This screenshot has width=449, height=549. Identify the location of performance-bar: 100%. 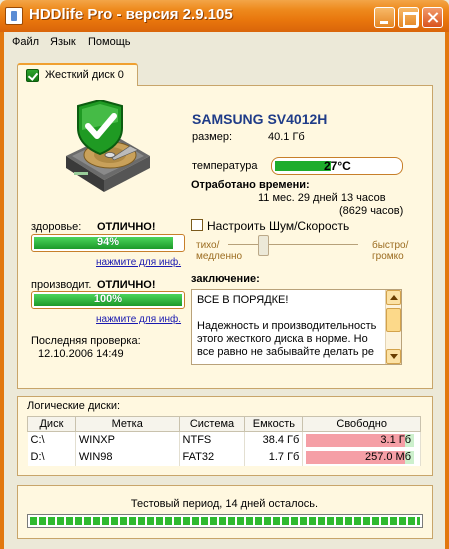
(108, 300).